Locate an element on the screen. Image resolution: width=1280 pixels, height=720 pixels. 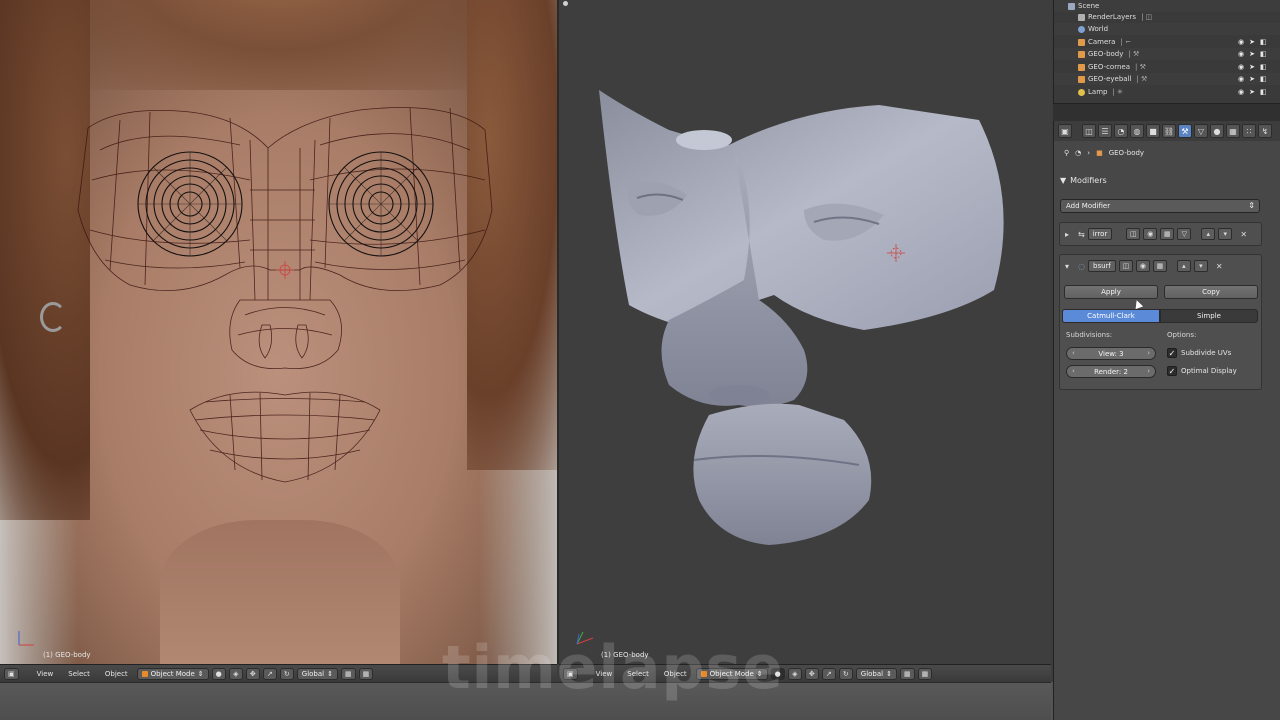
render-levels-field: ‹ Render: 2 › is located at coordinates (1111, 371).